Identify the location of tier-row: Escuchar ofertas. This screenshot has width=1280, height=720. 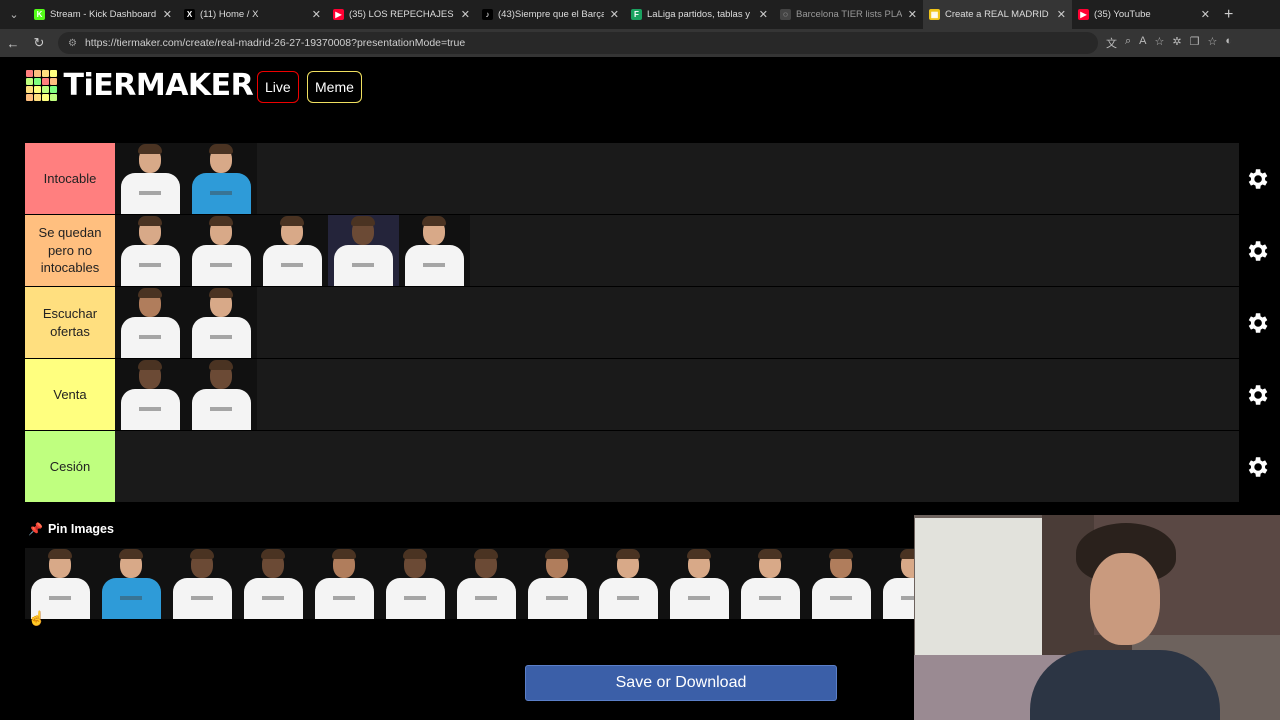
(632, 323).